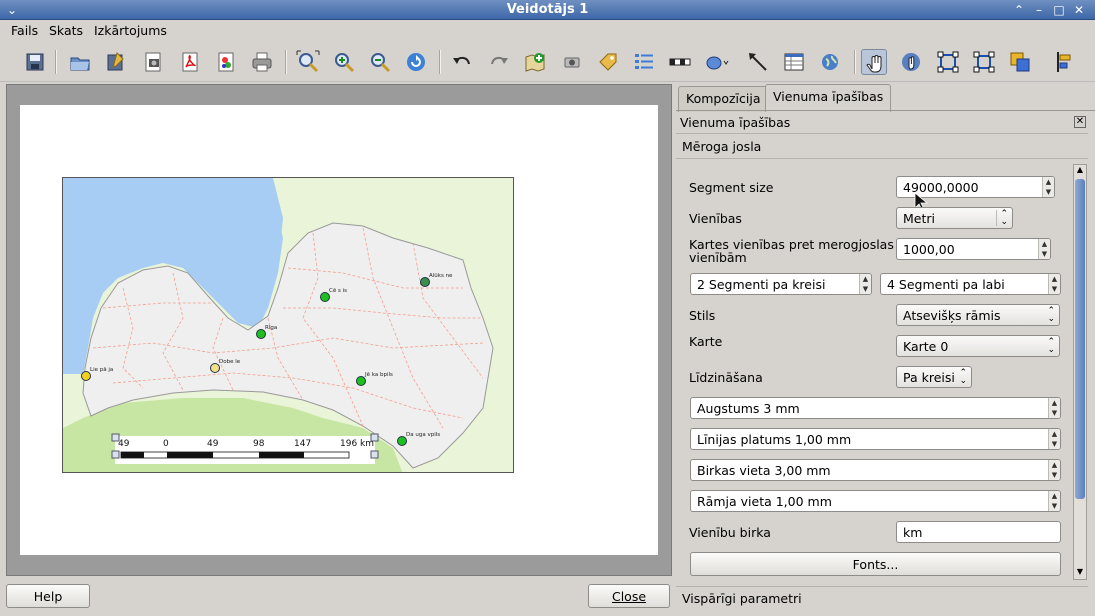  Describe the element at coordinates (499, 62) in the screenshot. I see `redo-icon` at that location.